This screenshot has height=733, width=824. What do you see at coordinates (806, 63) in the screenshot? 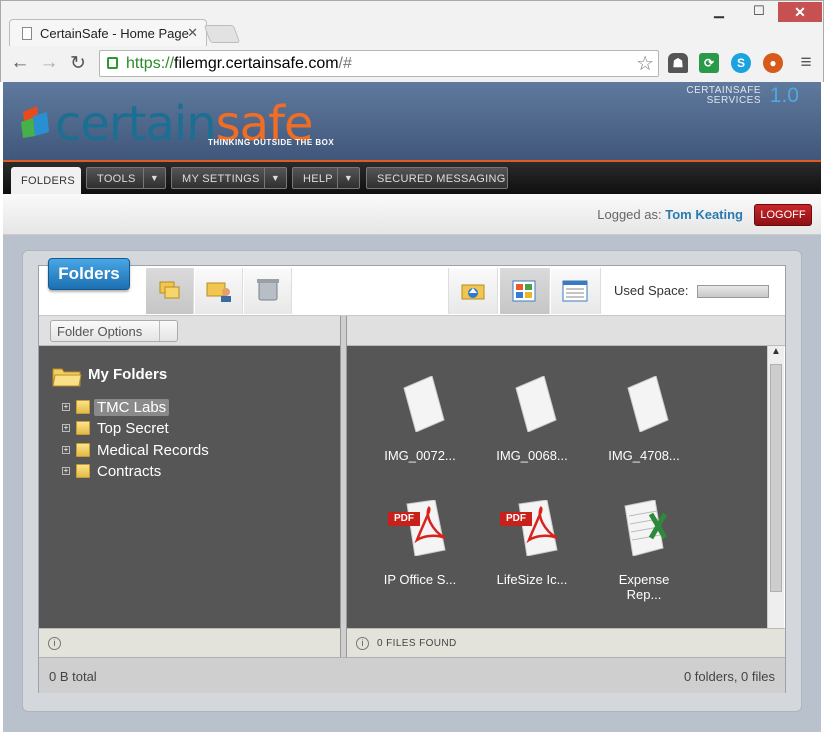
I see `menu-icon: ≡` at bounding box center [806, 63].